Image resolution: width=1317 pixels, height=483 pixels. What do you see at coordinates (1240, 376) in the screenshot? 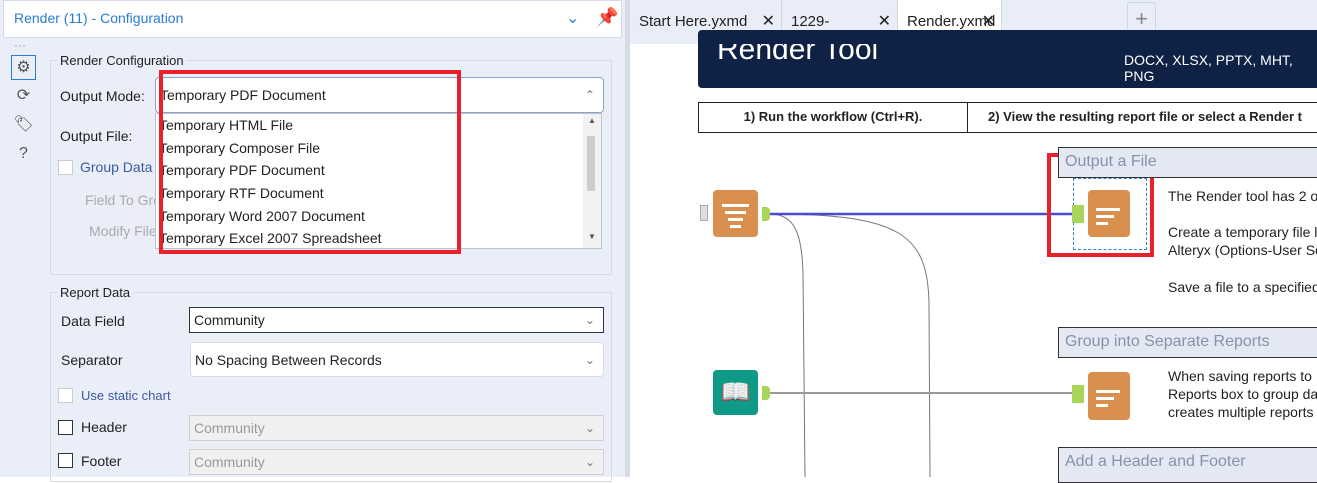
I see `section-text: When saving reports to` at bounding box center [1240, 376].